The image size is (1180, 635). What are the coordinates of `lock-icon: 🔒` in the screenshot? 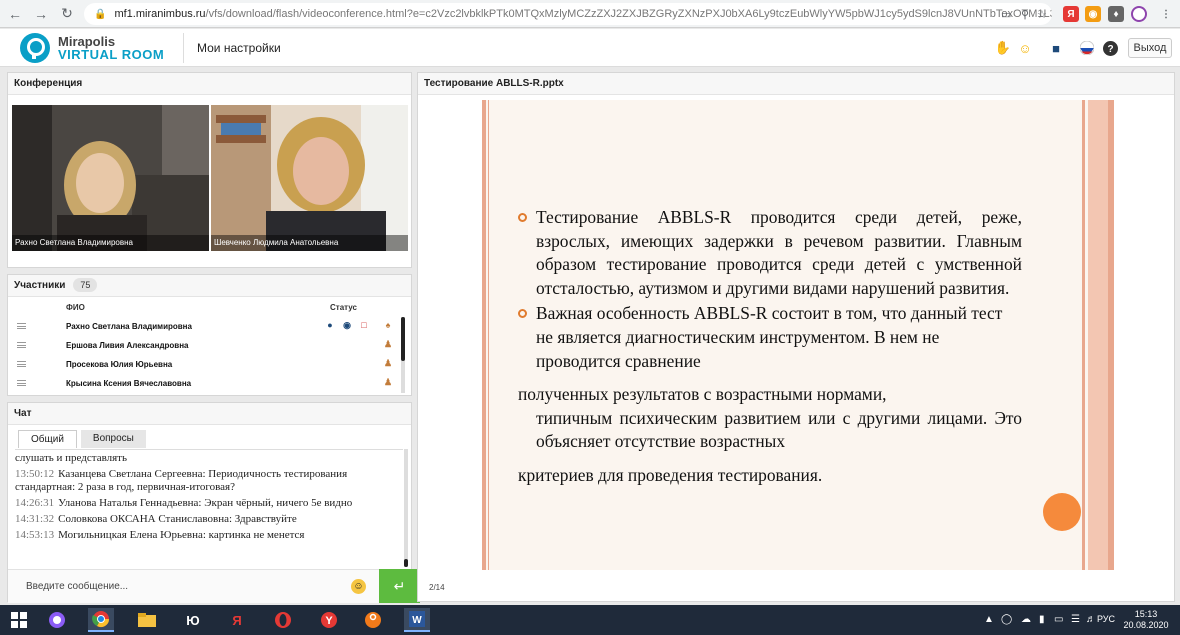 It's located at (100, 14).